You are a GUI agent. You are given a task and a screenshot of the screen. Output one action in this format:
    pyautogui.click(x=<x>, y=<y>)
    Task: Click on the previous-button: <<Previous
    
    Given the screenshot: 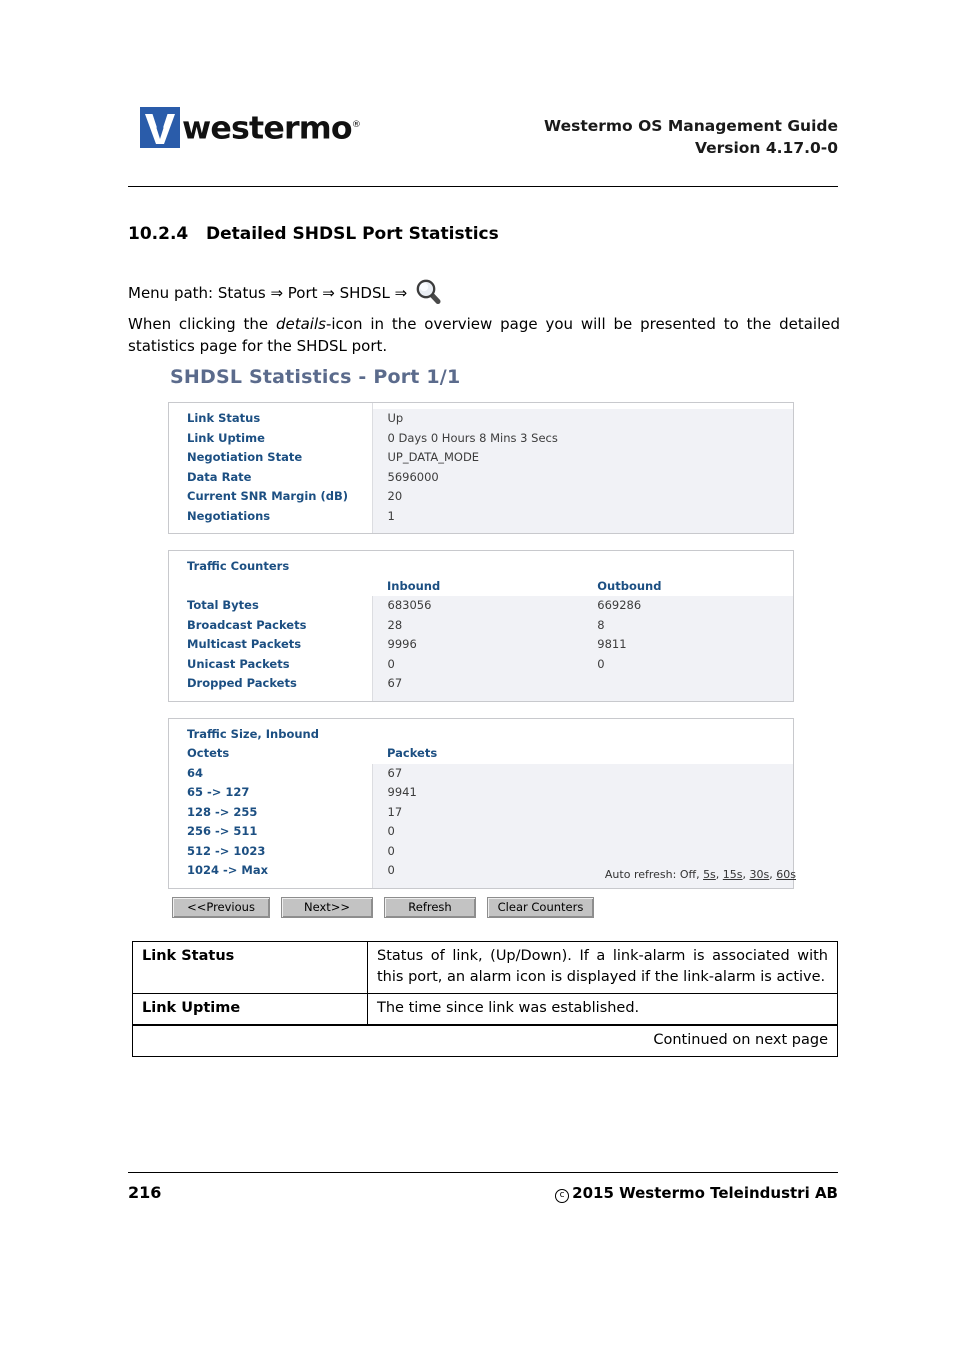 What is the action you would take?
    pyautogui.click(x=221, y=907)
    